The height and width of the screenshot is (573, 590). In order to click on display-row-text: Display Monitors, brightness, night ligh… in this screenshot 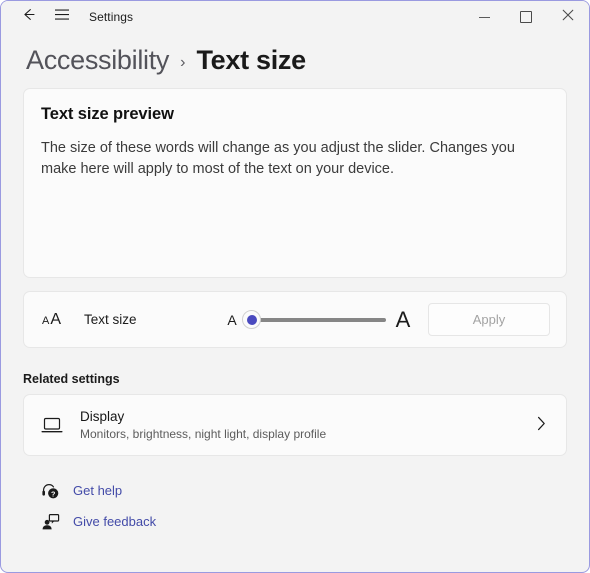, I will do `click(308, 425)`.